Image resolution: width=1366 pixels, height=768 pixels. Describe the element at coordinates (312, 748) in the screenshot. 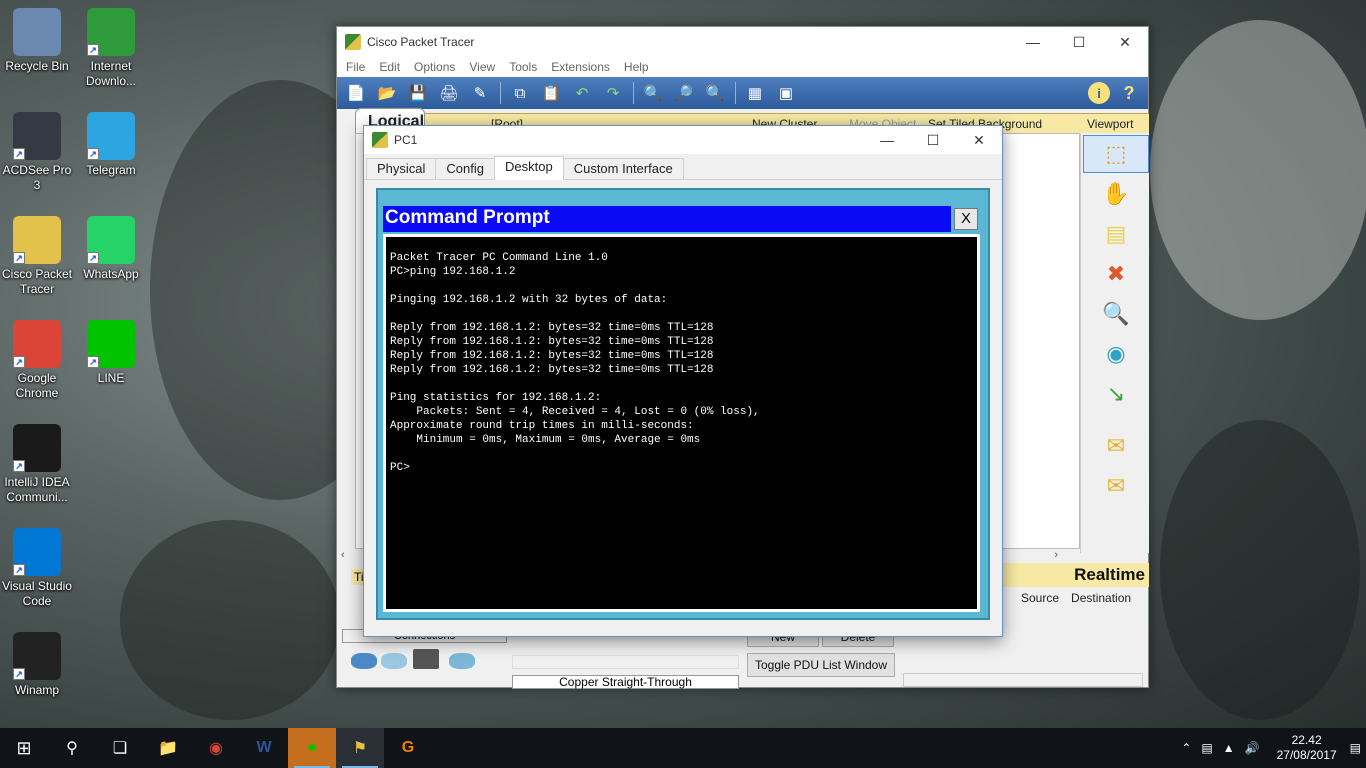

I see `line-icon: ●` at that location.